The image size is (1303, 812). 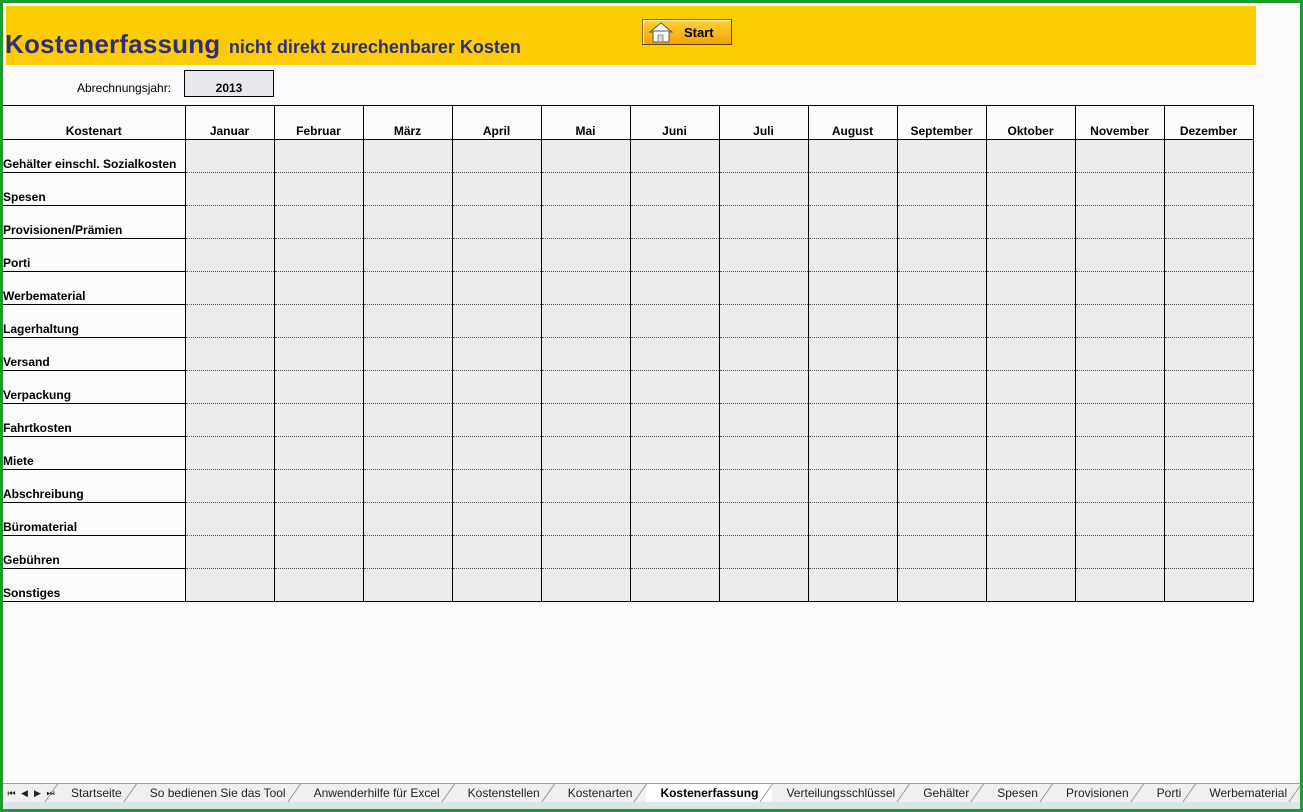 What do you see at coordinates (687, 32) in the screenshot?
I see `start-button: Start` at bounding box center [687, 32].